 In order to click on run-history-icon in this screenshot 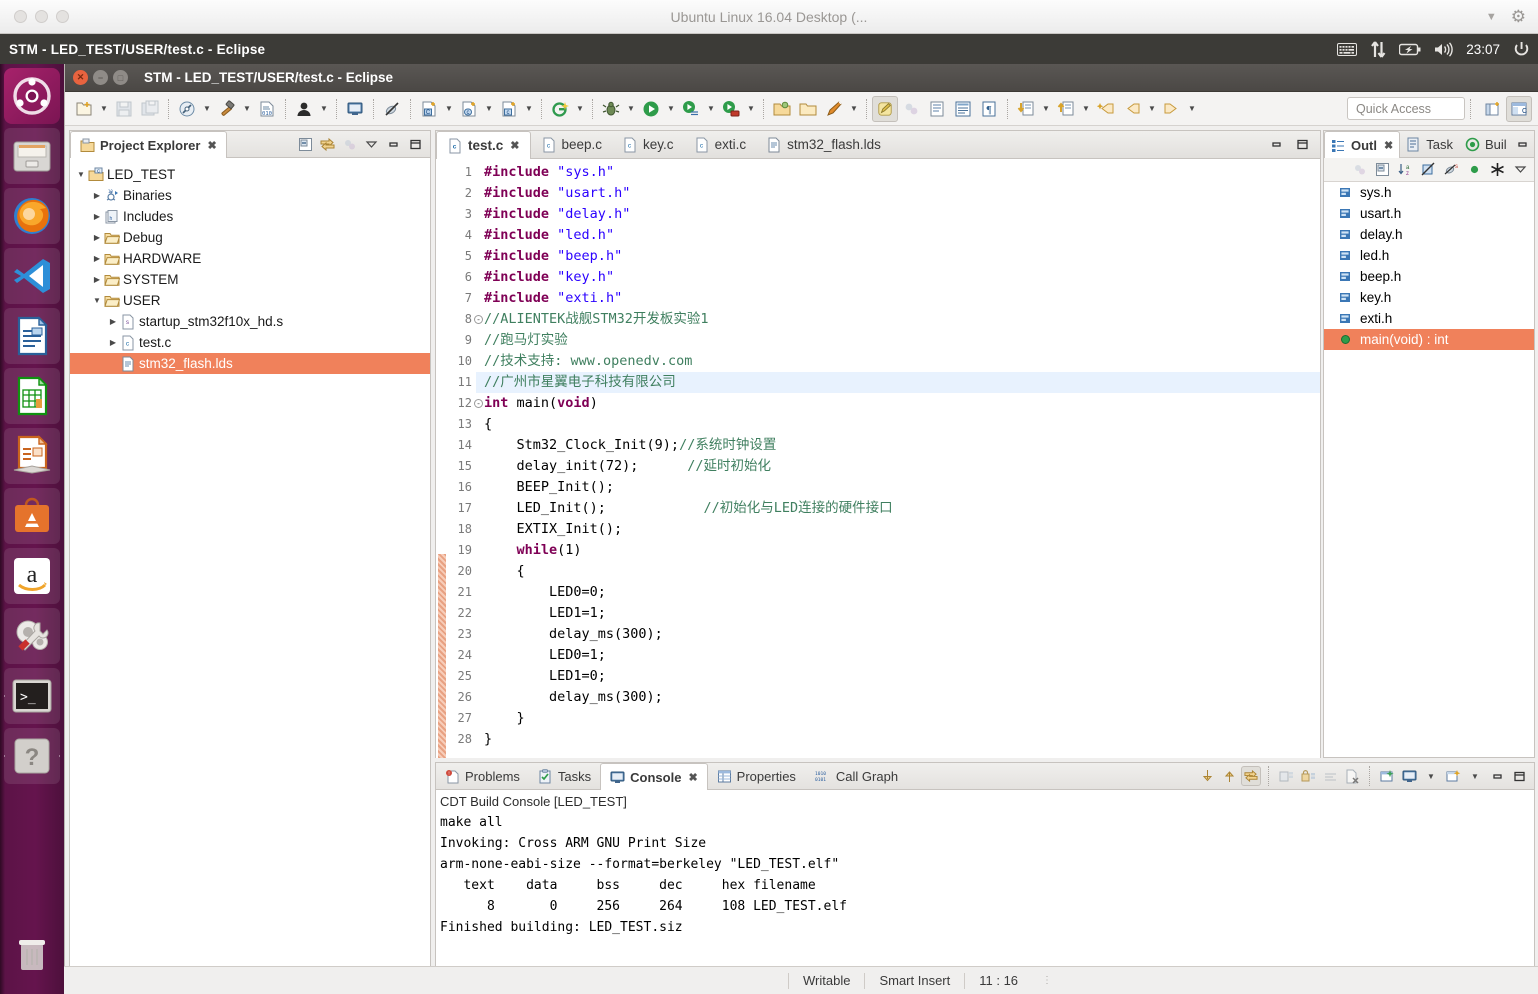, I will do `click(691, 109)`.